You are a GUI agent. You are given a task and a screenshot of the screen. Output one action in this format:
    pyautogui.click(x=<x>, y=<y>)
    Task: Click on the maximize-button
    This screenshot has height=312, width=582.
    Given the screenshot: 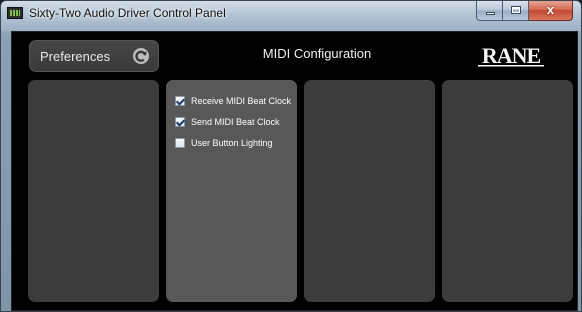 What is the action you would take?
    pyautogui.click(x=516, y=11)
    